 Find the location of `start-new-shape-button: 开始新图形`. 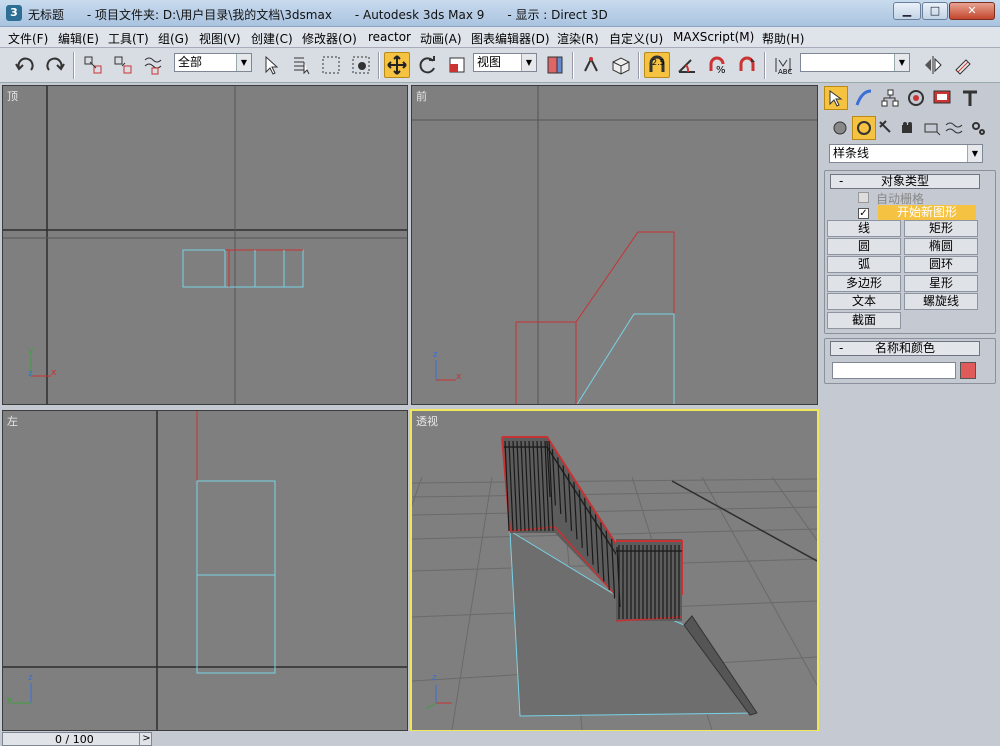

start-new-shape-button: 开始新图形 is located at coordinates (927, 212).